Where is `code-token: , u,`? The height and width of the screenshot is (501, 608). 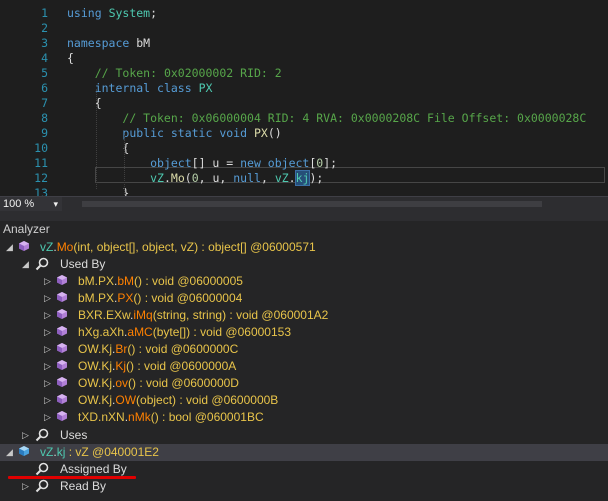 code-token: , u, is located at coordinates (216, 178).